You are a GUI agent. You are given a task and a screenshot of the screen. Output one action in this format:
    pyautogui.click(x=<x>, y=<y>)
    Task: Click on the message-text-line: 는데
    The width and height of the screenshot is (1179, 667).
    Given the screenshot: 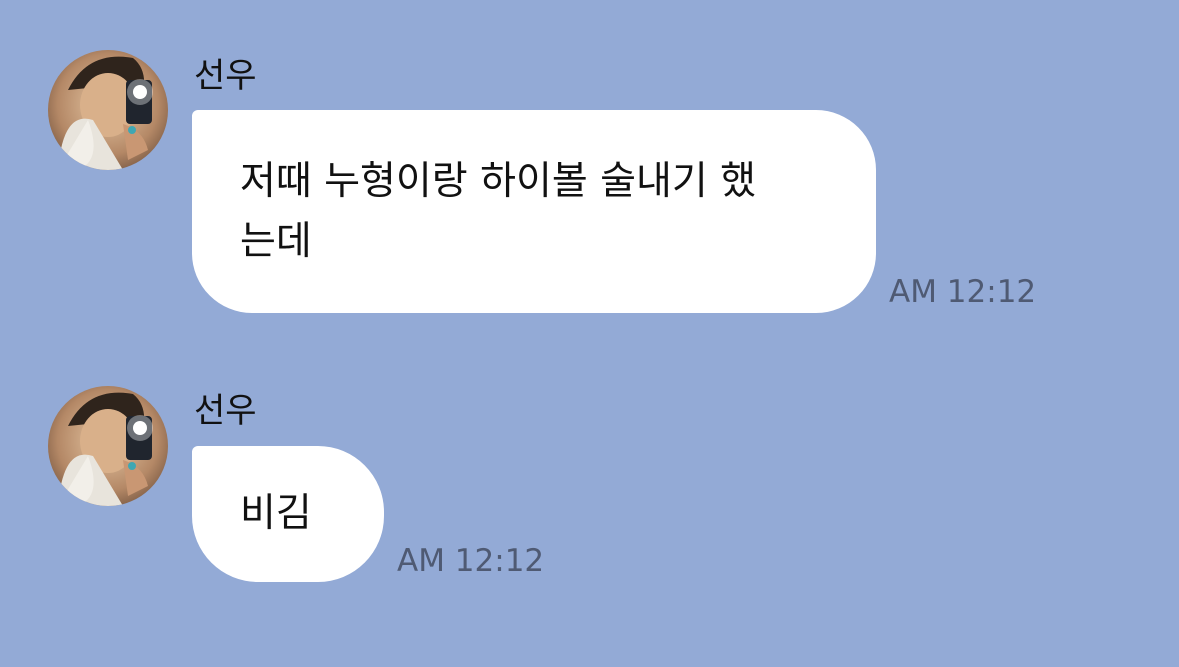 What is the action you would take?
    pyautogui.click(x=276, y=241)
    